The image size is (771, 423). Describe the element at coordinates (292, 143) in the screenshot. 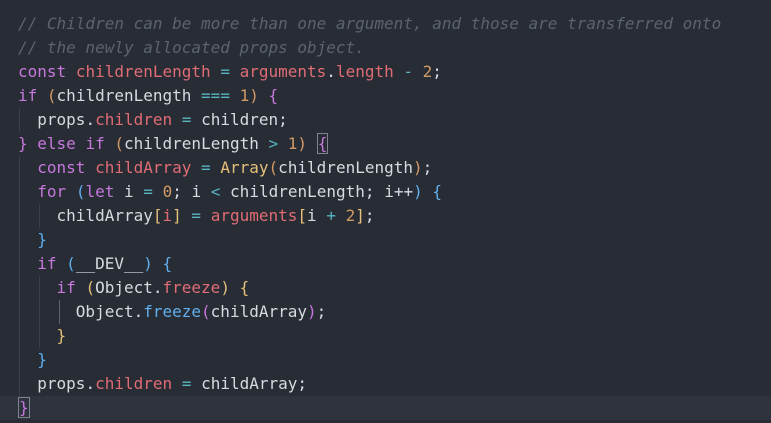

I see `number: 1` at that location.